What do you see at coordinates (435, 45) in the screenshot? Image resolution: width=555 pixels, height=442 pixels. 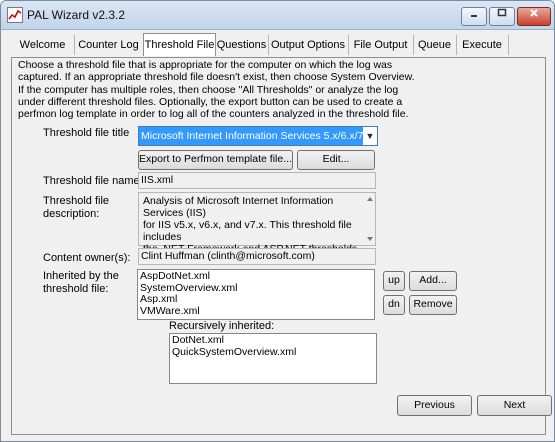 I see `tab-queue: Queue` at bounding box center [435, 45].